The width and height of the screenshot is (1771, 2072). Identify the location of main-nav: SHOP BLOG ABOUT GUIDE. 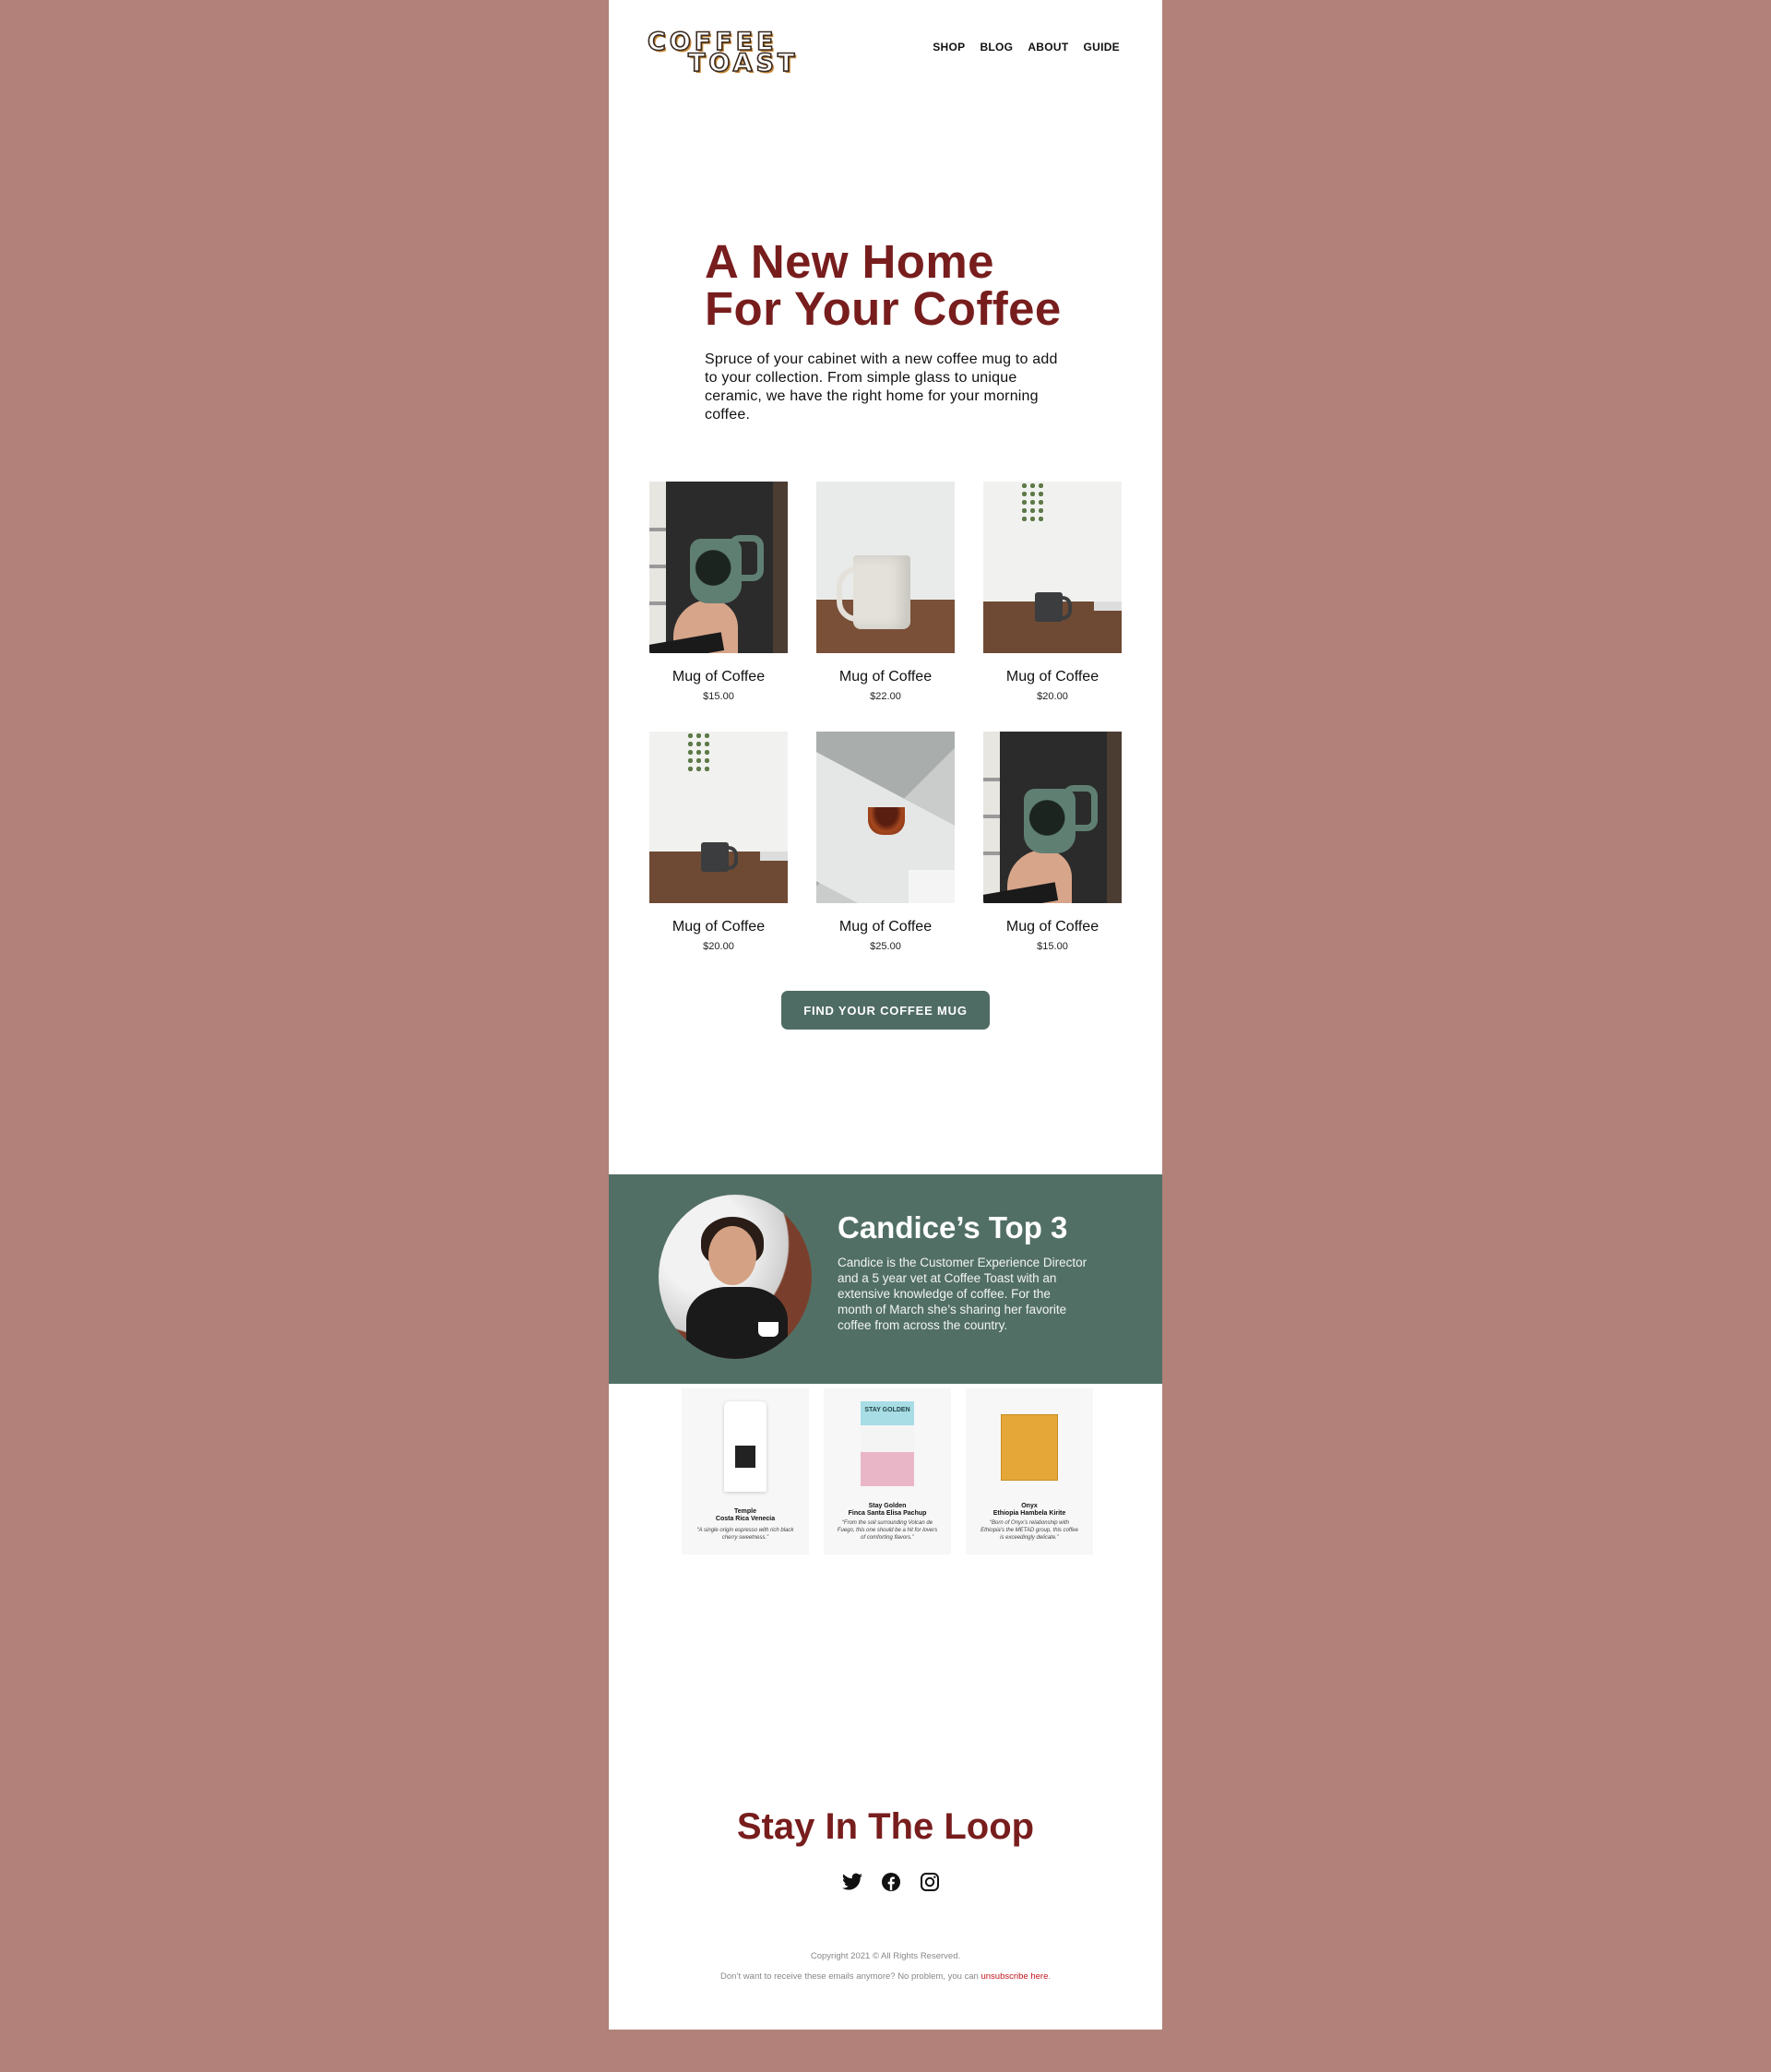
(1026, 47).